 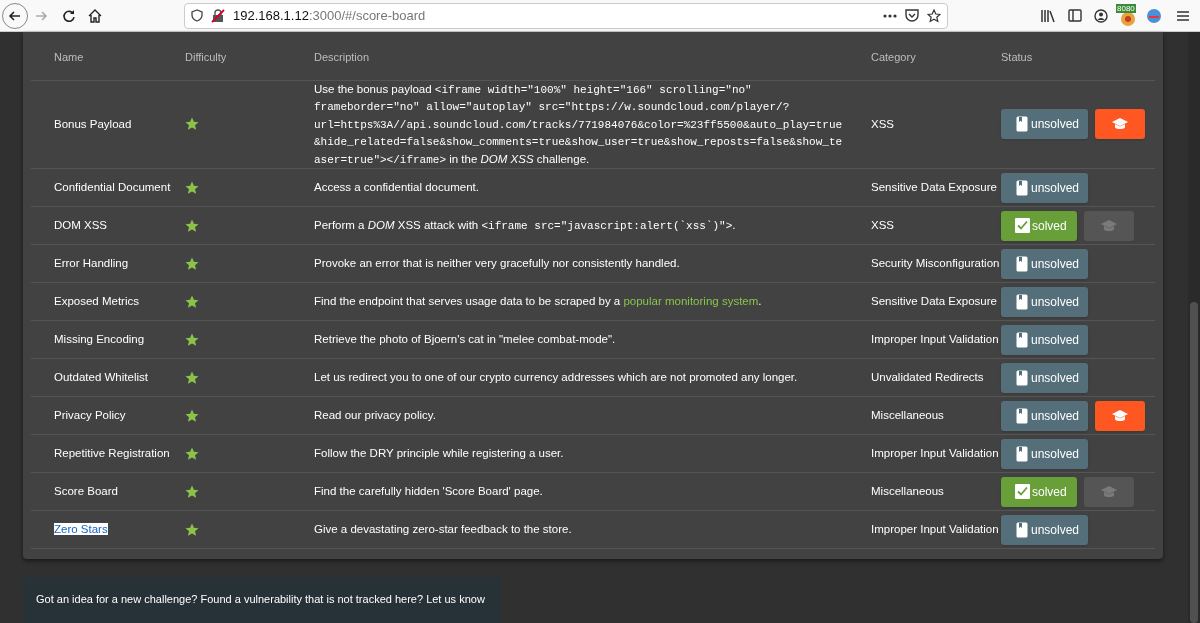 What do you see at coordinates (218, 15) in the screenshot?
I see `insecure-lock-icon` at bounding box center [218, 15].